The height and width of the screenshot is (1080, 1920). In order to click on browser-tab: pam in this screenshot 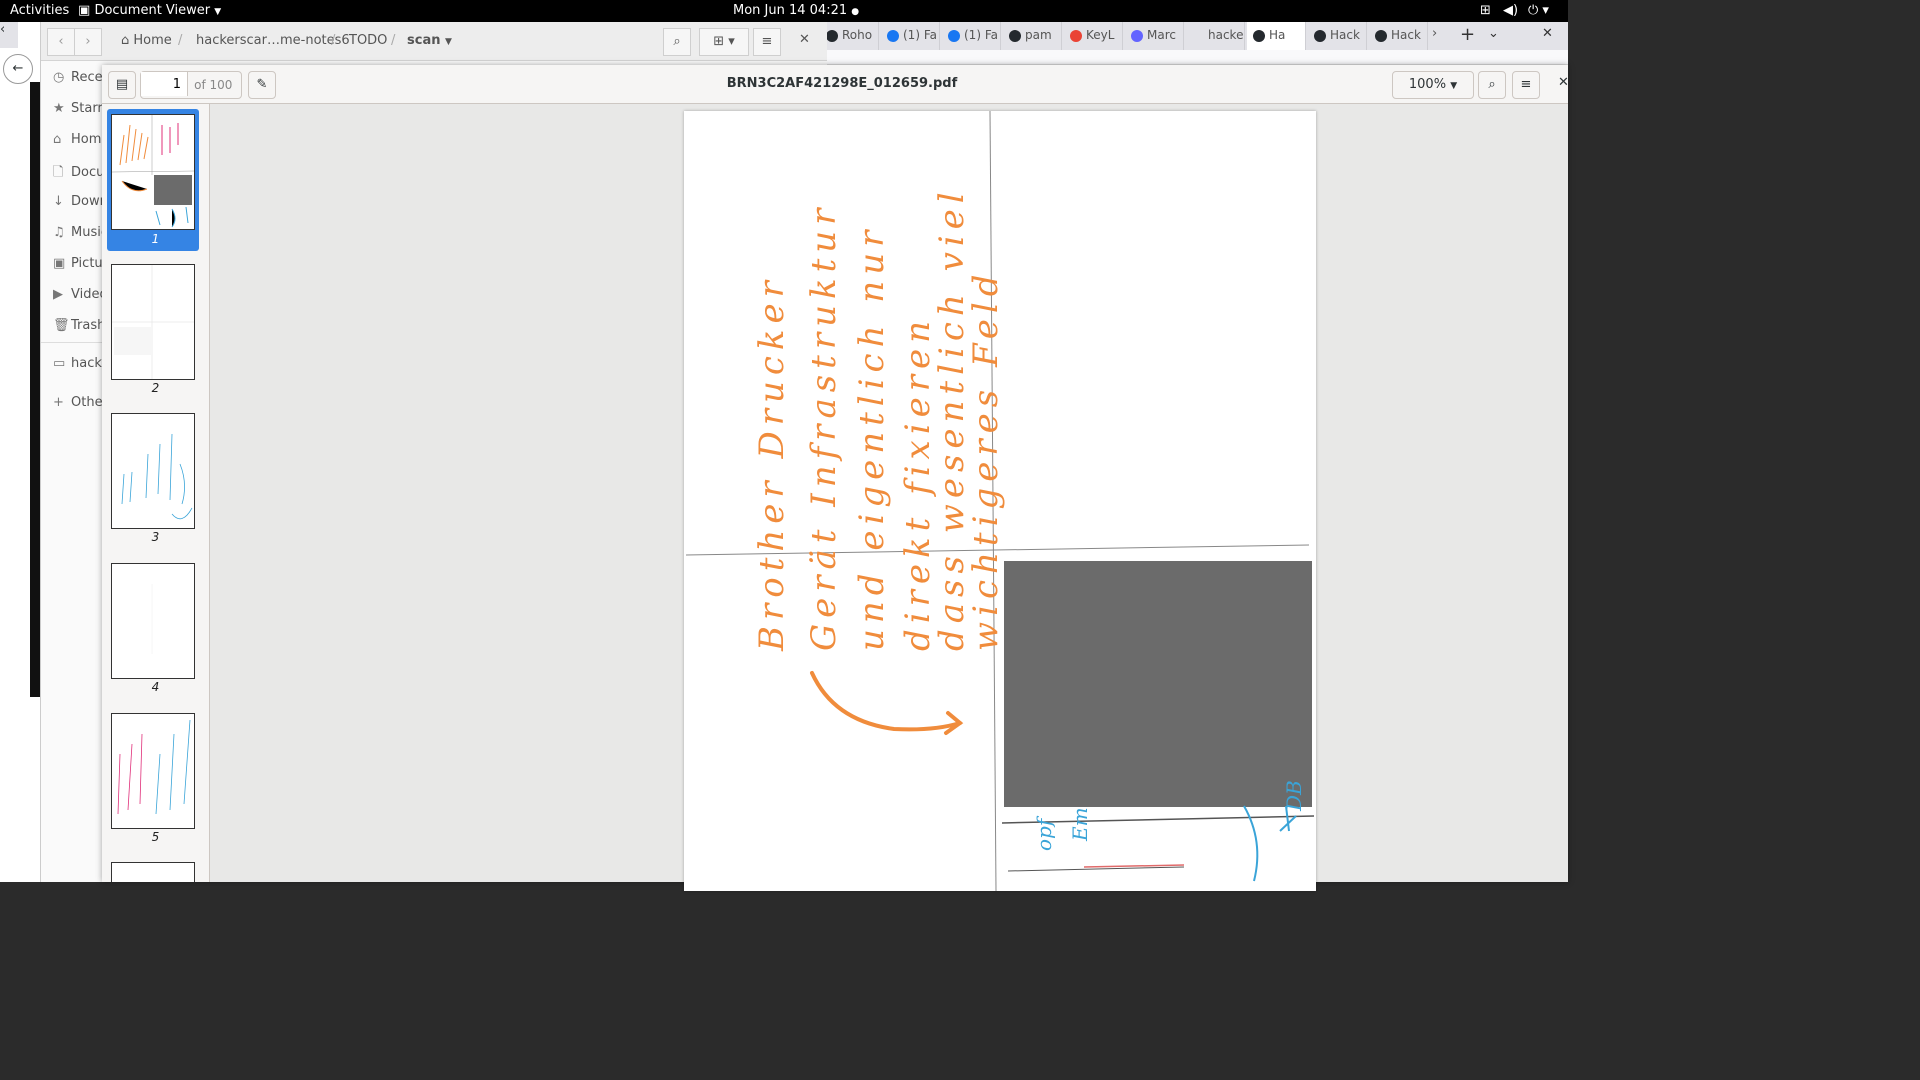, I will do `click(1032, 36)`.